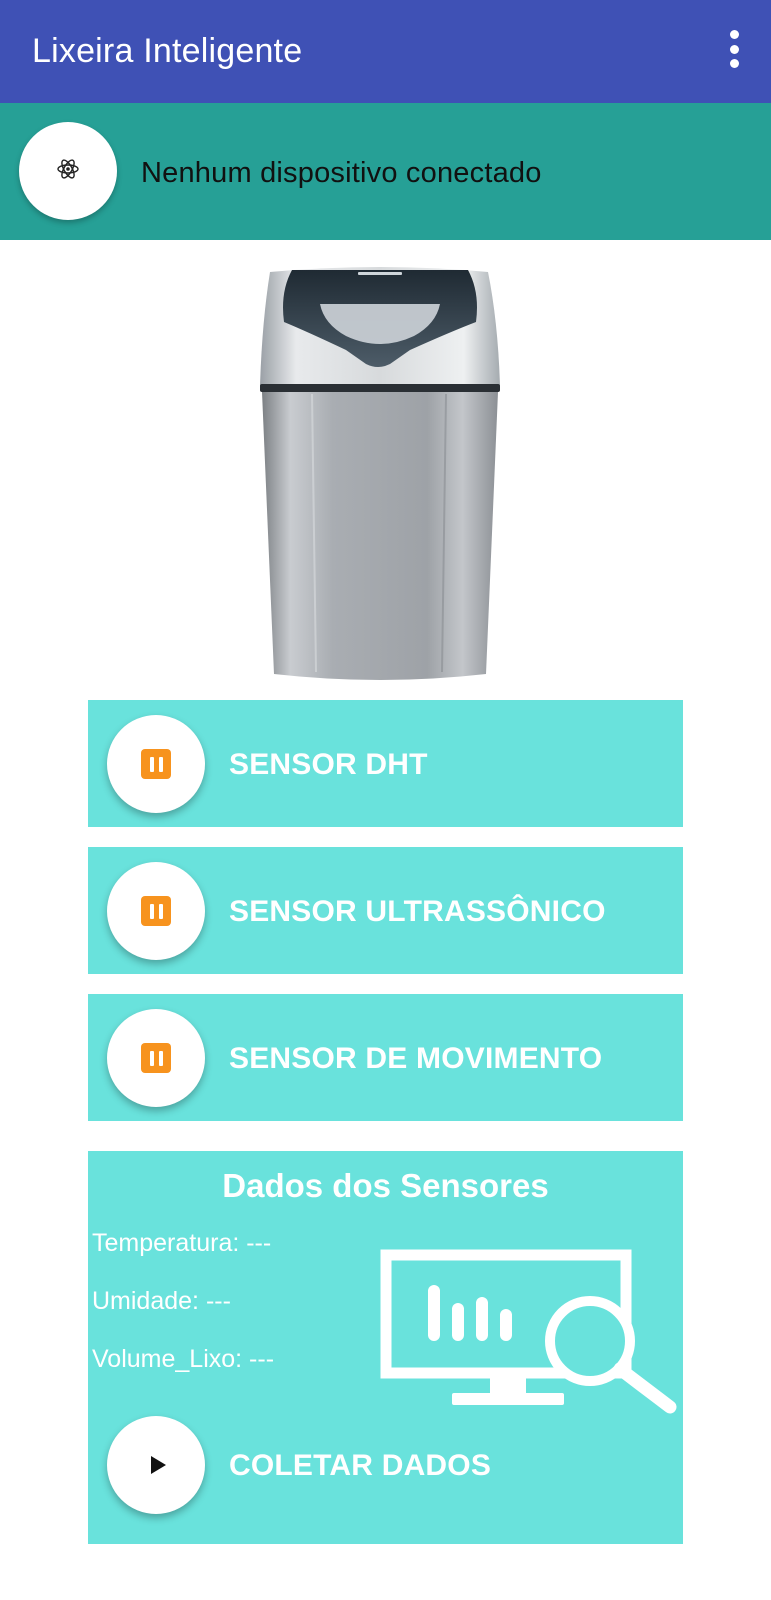  What do you see at coordinates (161, 1301) in the screenshot?
I see `humidity-readout: Umidade: ---` at bounding box center [161, 1301].